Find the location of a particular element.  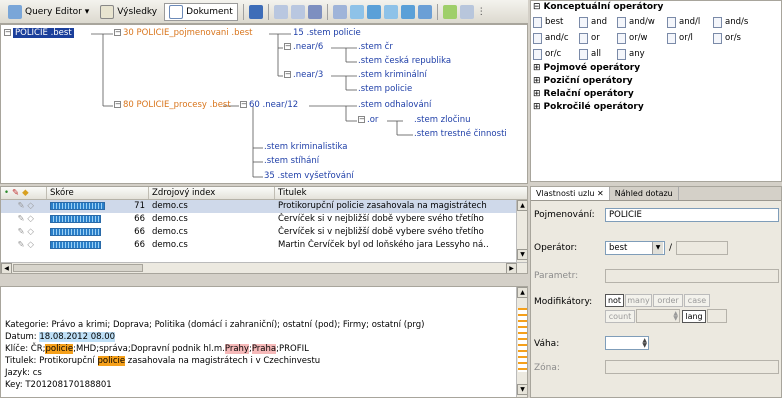

tab-node-properties: Vlastnosti uzlu ✕ is located at coordinates (570, 193).